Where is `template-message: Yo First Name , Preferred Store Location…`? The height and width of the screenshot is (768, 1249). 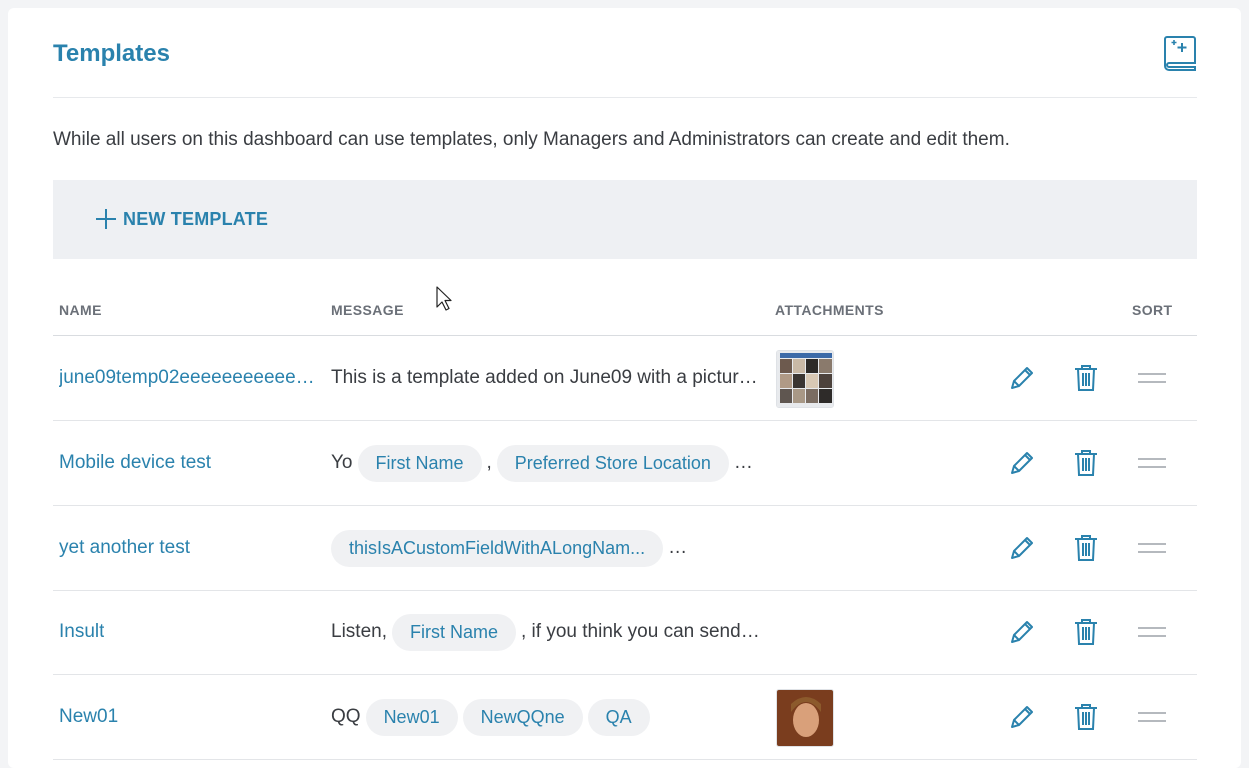 template-message: Yo First Name , Preferred Store Location… is located at coordinates (542, 463).